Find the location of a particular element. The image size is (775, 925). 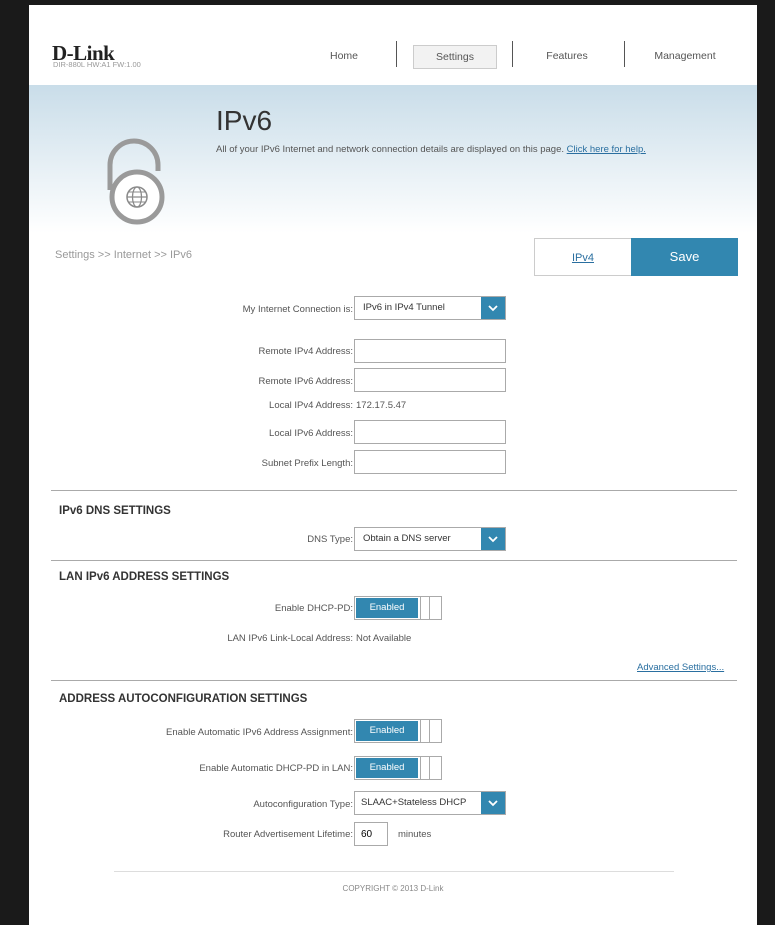

connection-type-select: IPv6 in IPv4 Tunnel is located at coordinates (430, 308).